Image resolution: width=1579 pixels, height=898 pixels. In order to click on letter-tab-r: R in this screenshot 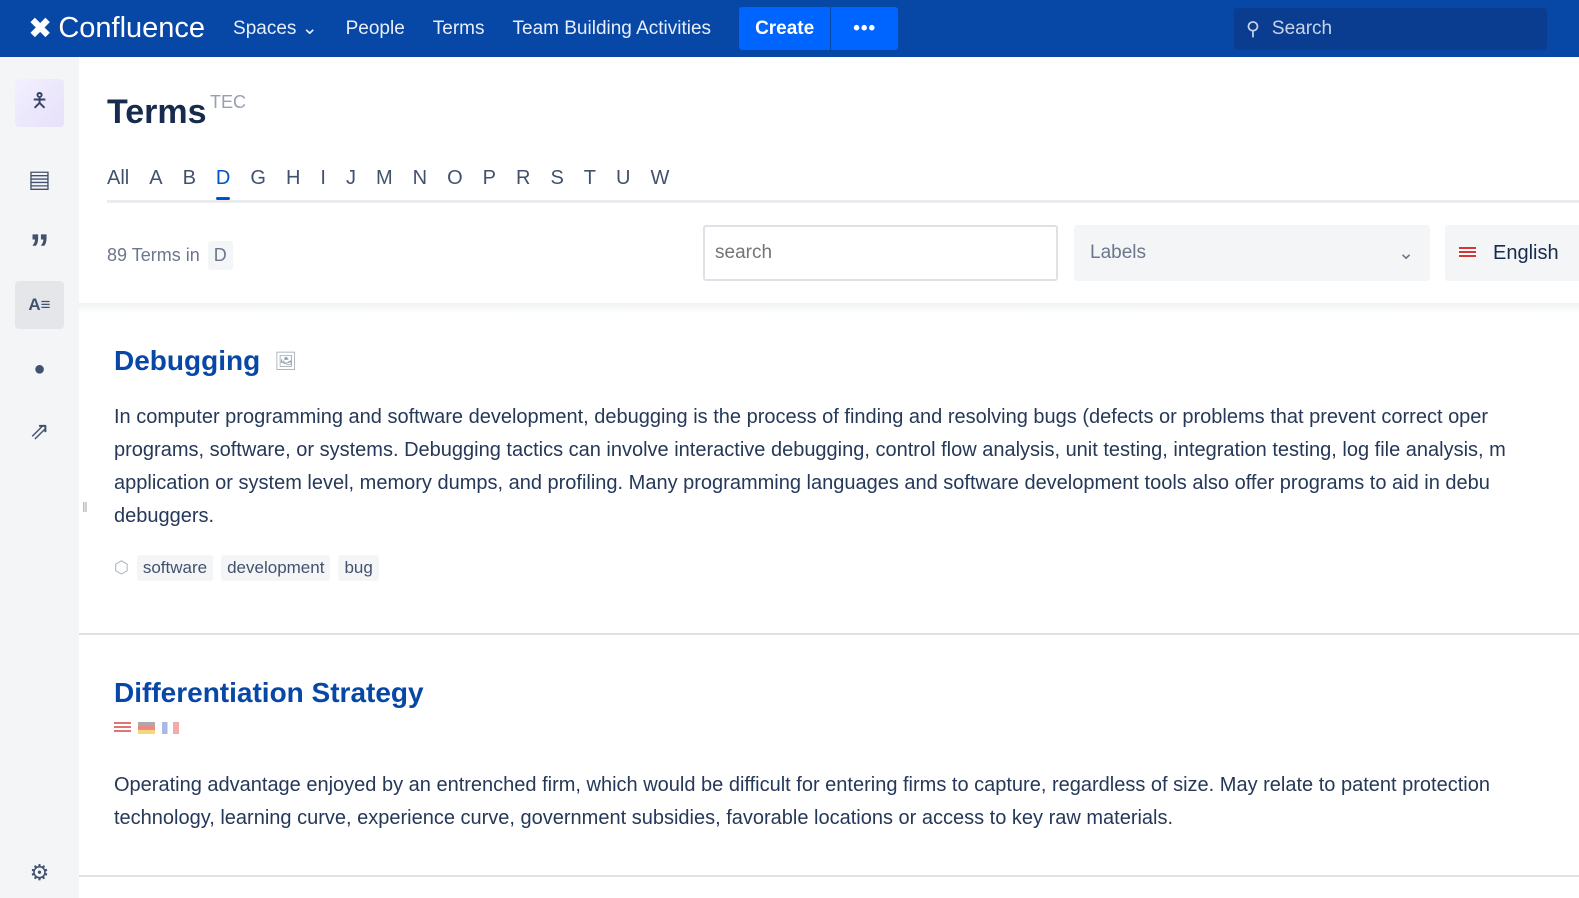, I will do `click(523, 182)`.